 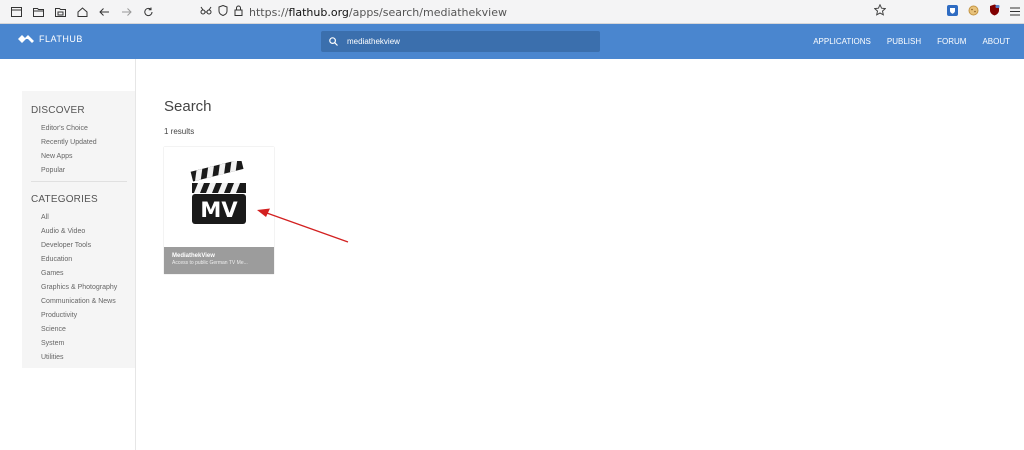 What do you see at coordinates (126, 12) in the screenshot?
I see `forward-arrow-icon` at bounding box center [126, 12].